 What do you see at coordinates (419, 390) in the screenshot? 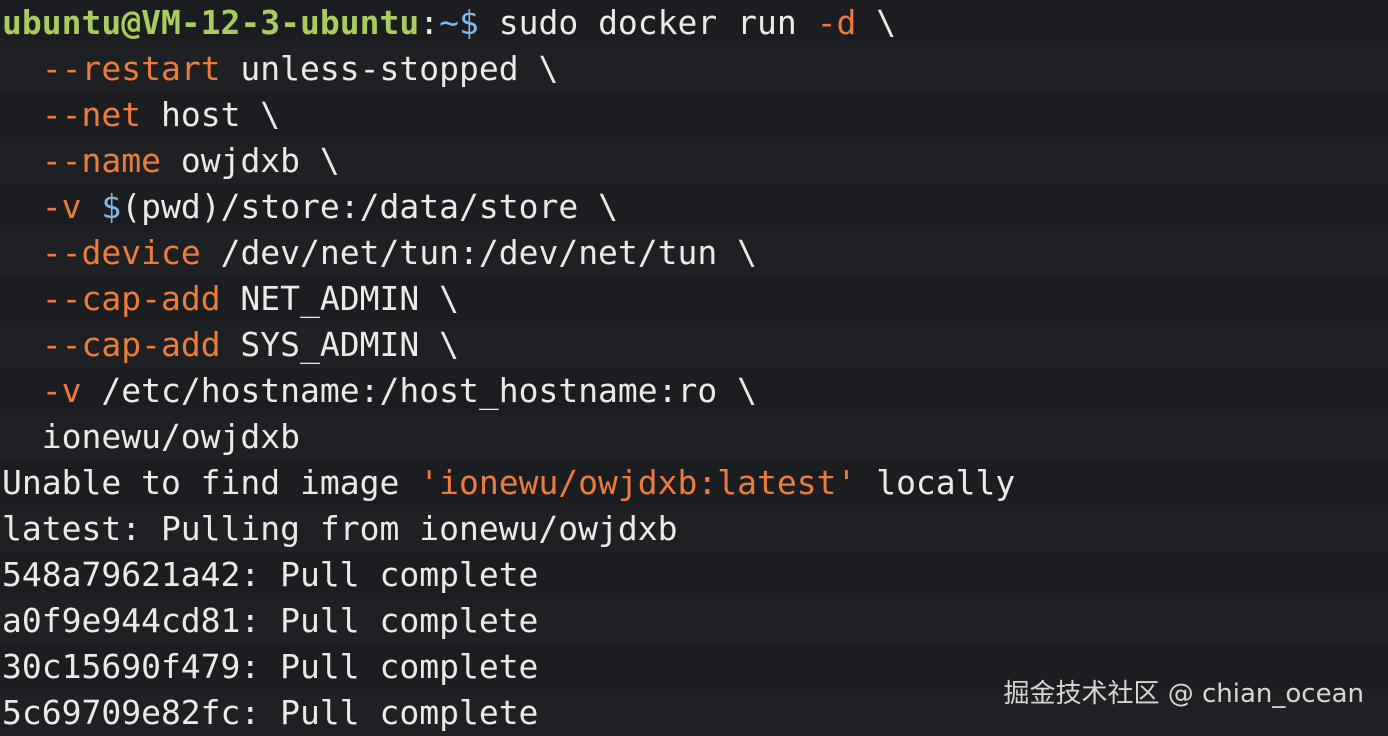
I see `arg-value: /etc/hostname:/host_hostname:ro \` at bounding box center [419, 390].